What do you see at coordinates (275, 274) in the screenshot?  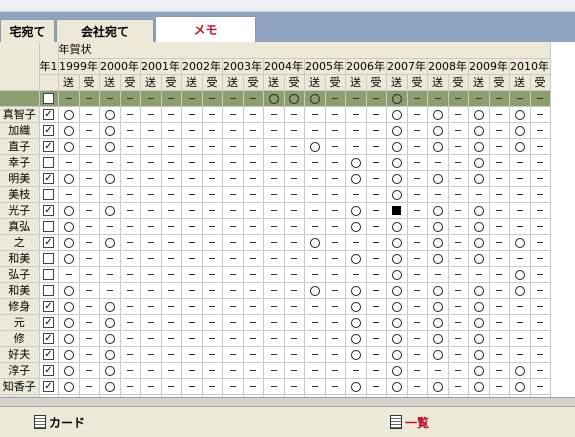 I see `table-row: 弘子` at bounding box center [275, 274].